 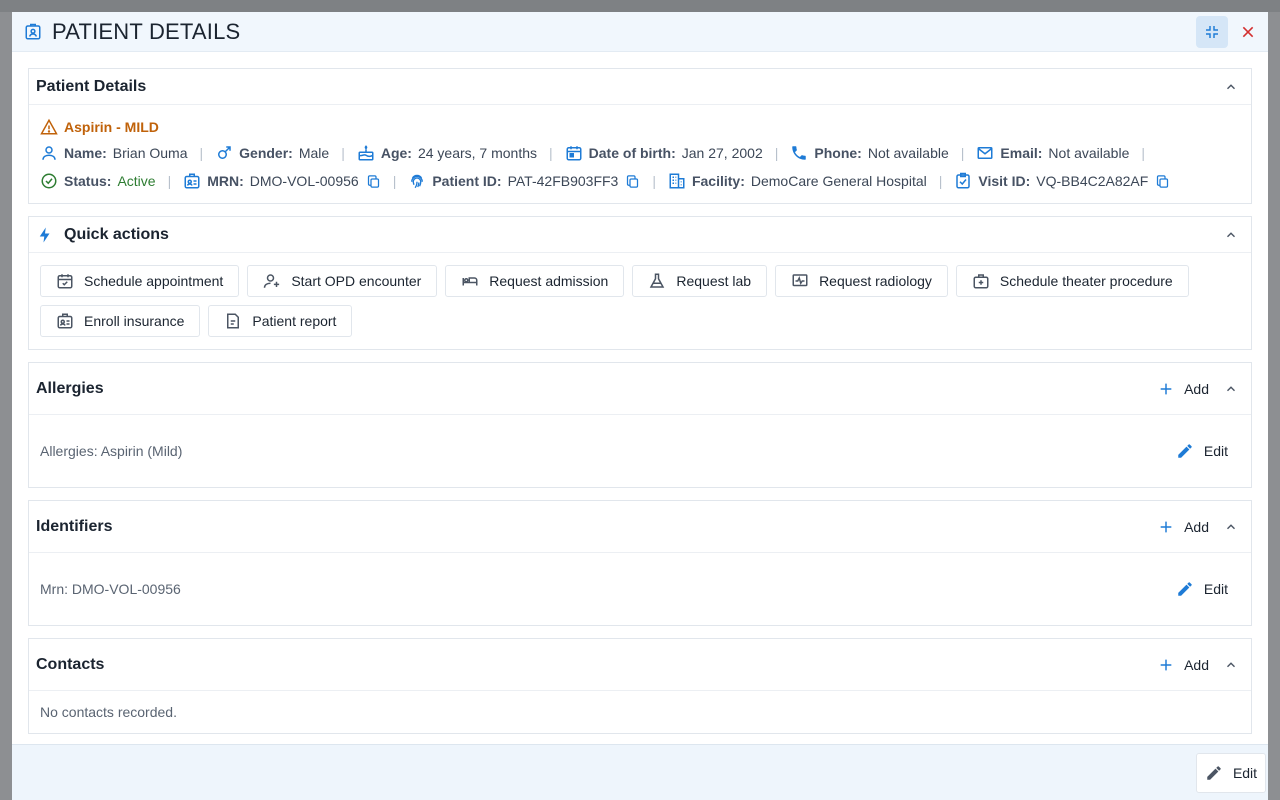 What do you see at coordinates (114, 153) in the screenshot?
I see `name-item: Name: Brian Ouma` at bounding box center [114, 153].